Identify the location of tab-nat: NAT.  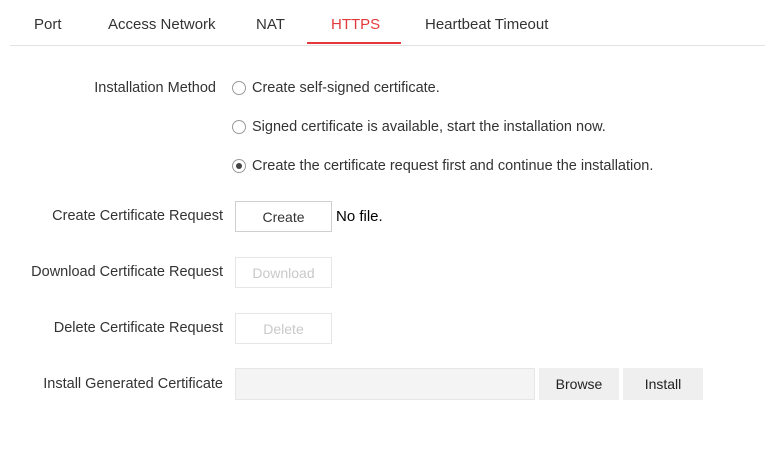
(270, 22).